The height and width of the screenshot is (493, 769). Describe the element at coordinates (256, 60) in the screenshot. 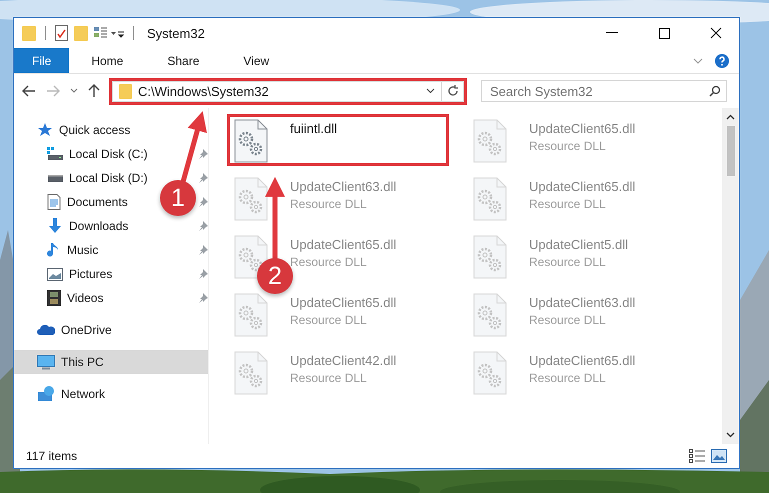

I see `ribbon-tab: View` at that location.